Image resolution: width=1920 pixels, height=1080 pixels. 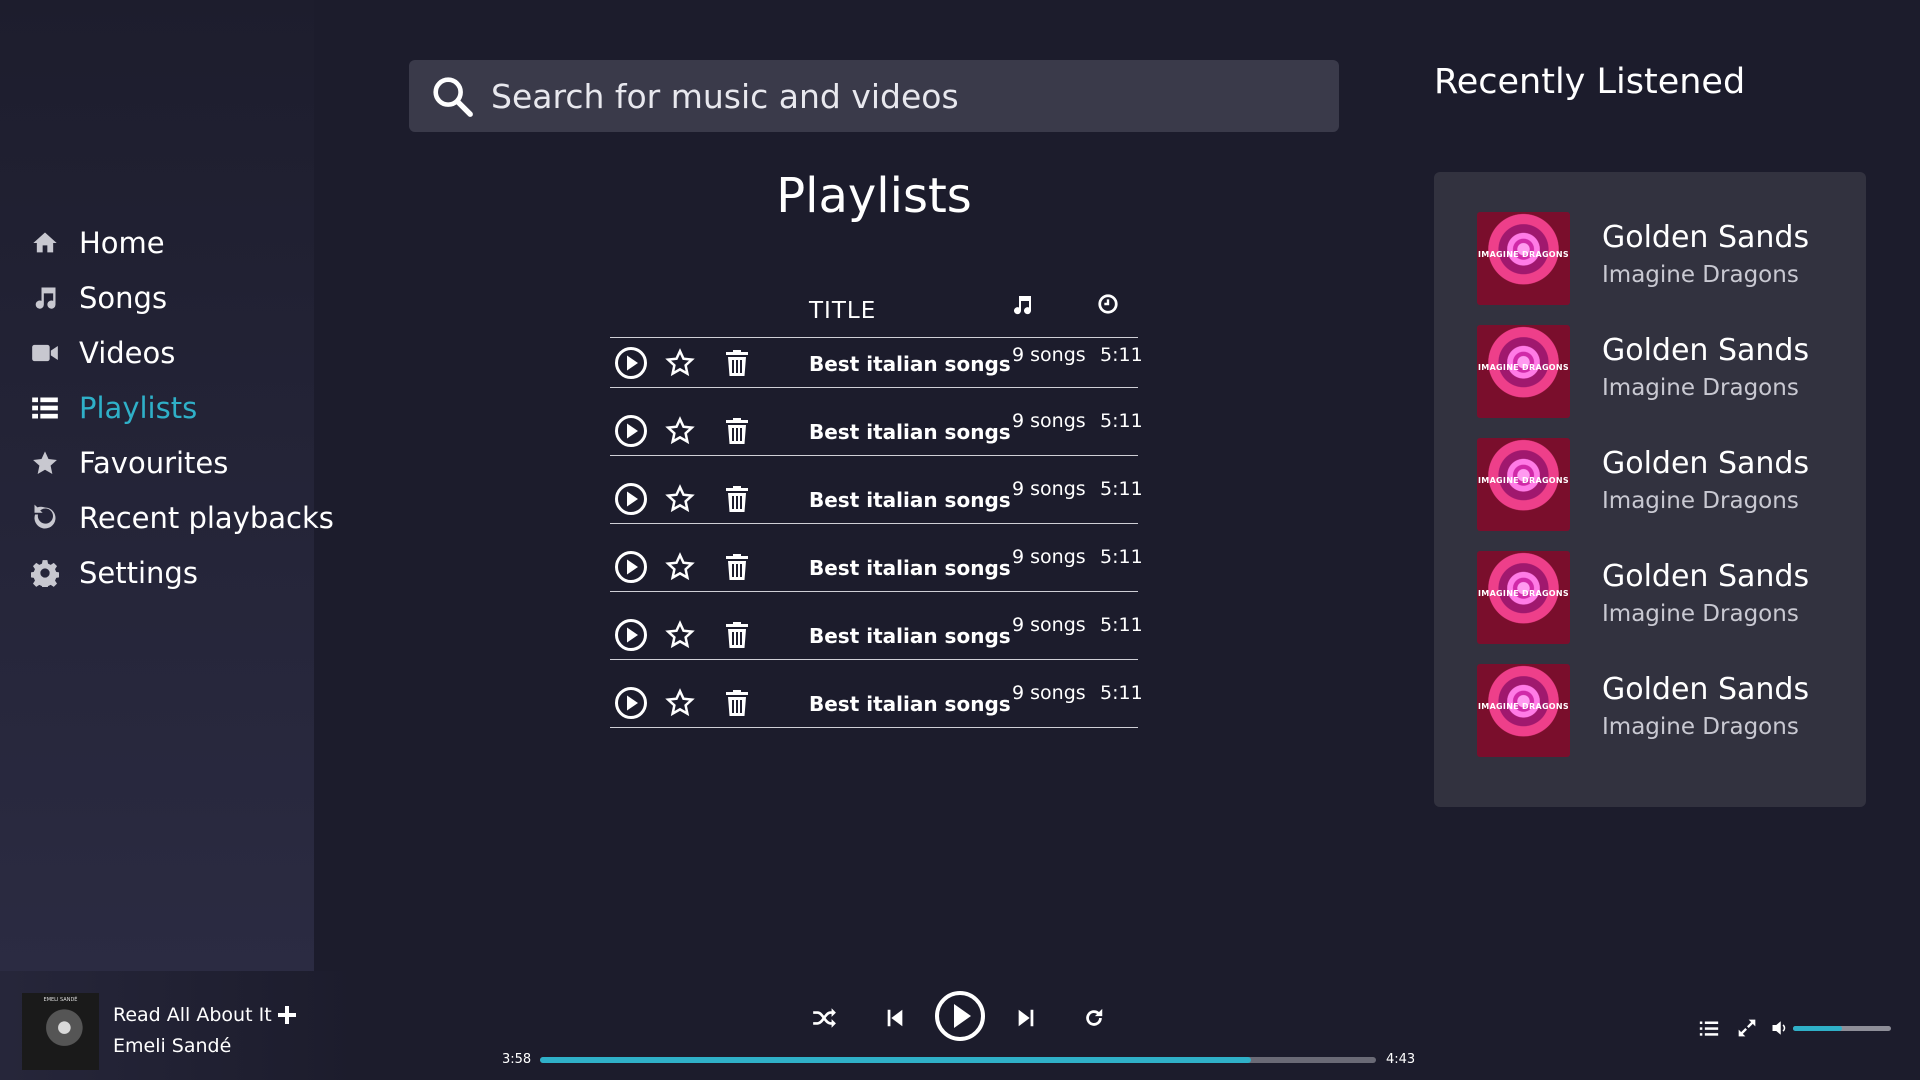 What do you see at coordinates (172, 1046) in the screenshot?
I see `now-playing-artist: Emeli Sandé` at bounding box center [172, 1046].